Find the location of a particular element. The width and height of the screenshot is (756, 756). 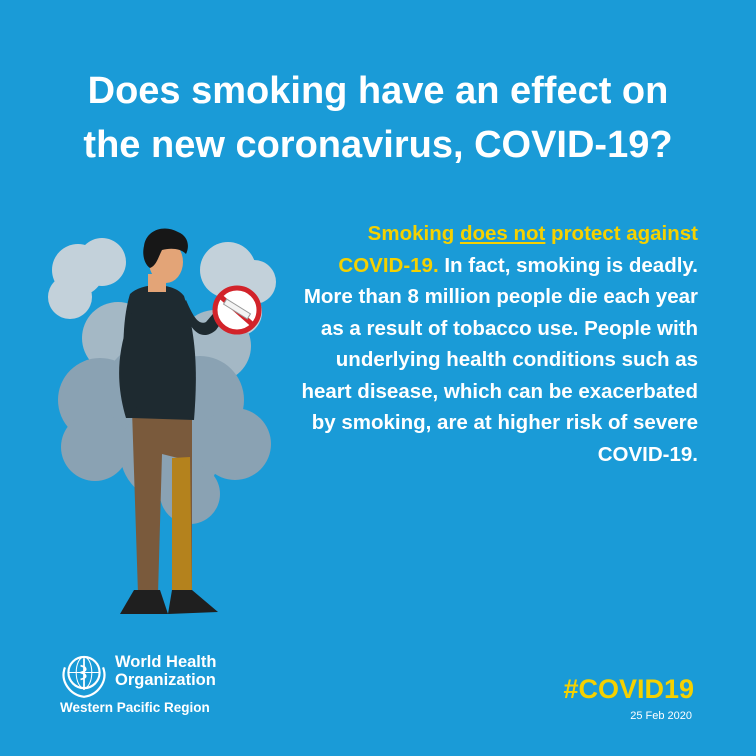

message-lead-underlined: does not is located at coordinates (502, 233).